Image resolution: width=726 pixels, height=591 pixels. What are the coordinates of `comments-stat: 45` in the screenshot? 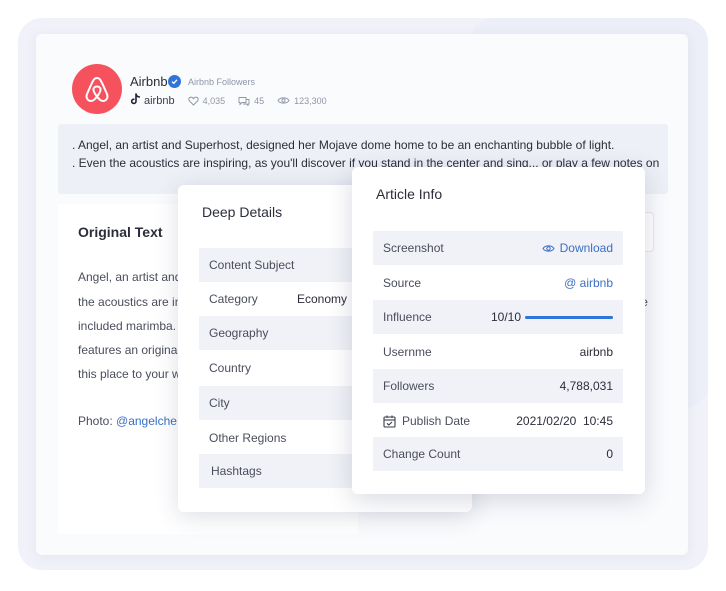 It's located at (251, 101).